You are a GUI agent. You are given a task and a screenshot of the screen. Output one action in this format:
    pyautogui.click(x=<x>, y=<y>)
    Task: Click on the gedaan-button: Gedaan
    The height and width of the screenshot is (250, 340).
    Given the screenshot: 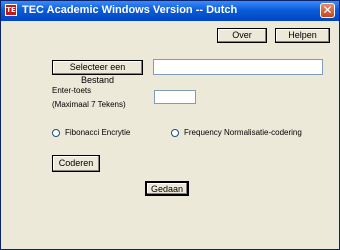 What is the action you would take?
    pyautogui.click(x=167, y=188)
    